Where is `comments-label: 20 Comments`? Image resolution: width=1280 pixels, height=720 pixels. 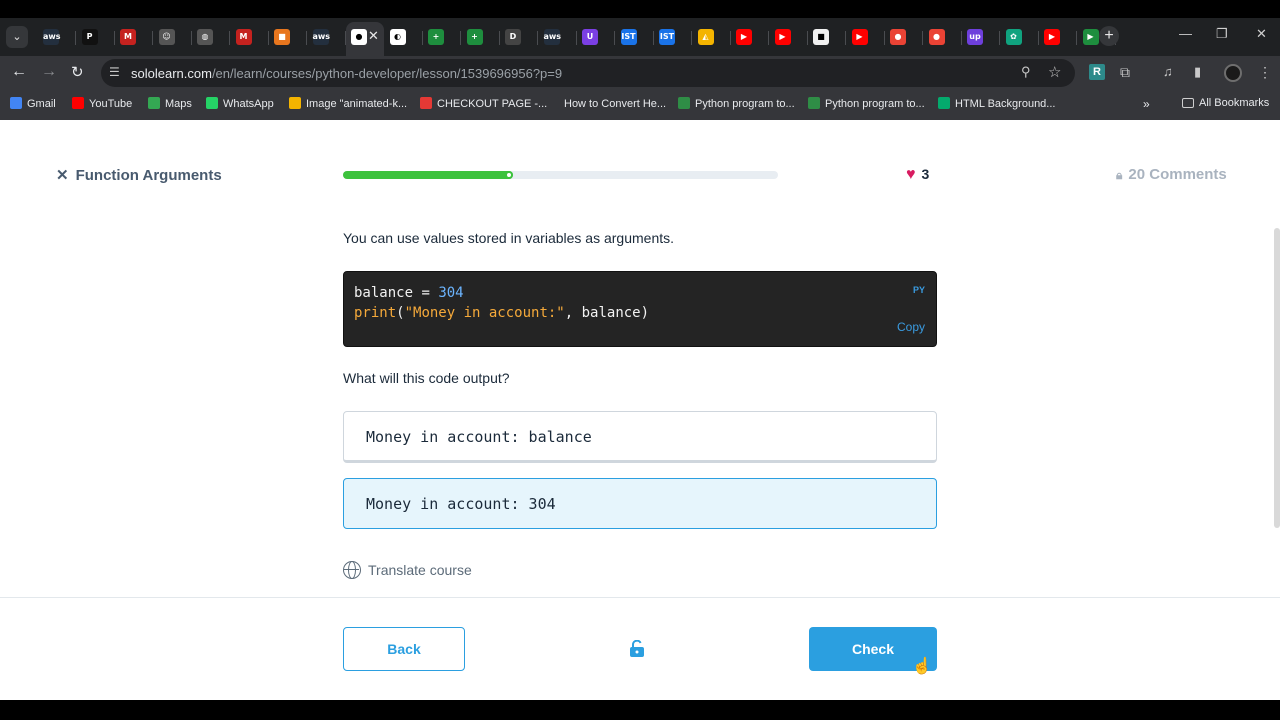 comments-label: 20 Comments is located at coordinates (1177, 174).